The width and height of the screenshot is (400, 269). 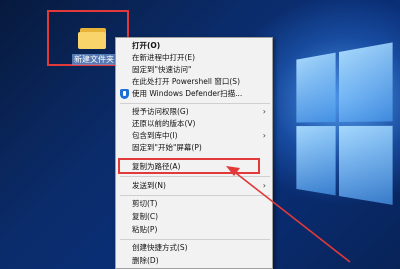 I want to click on annotation-arrow-icon, so click(x=288, y=214).